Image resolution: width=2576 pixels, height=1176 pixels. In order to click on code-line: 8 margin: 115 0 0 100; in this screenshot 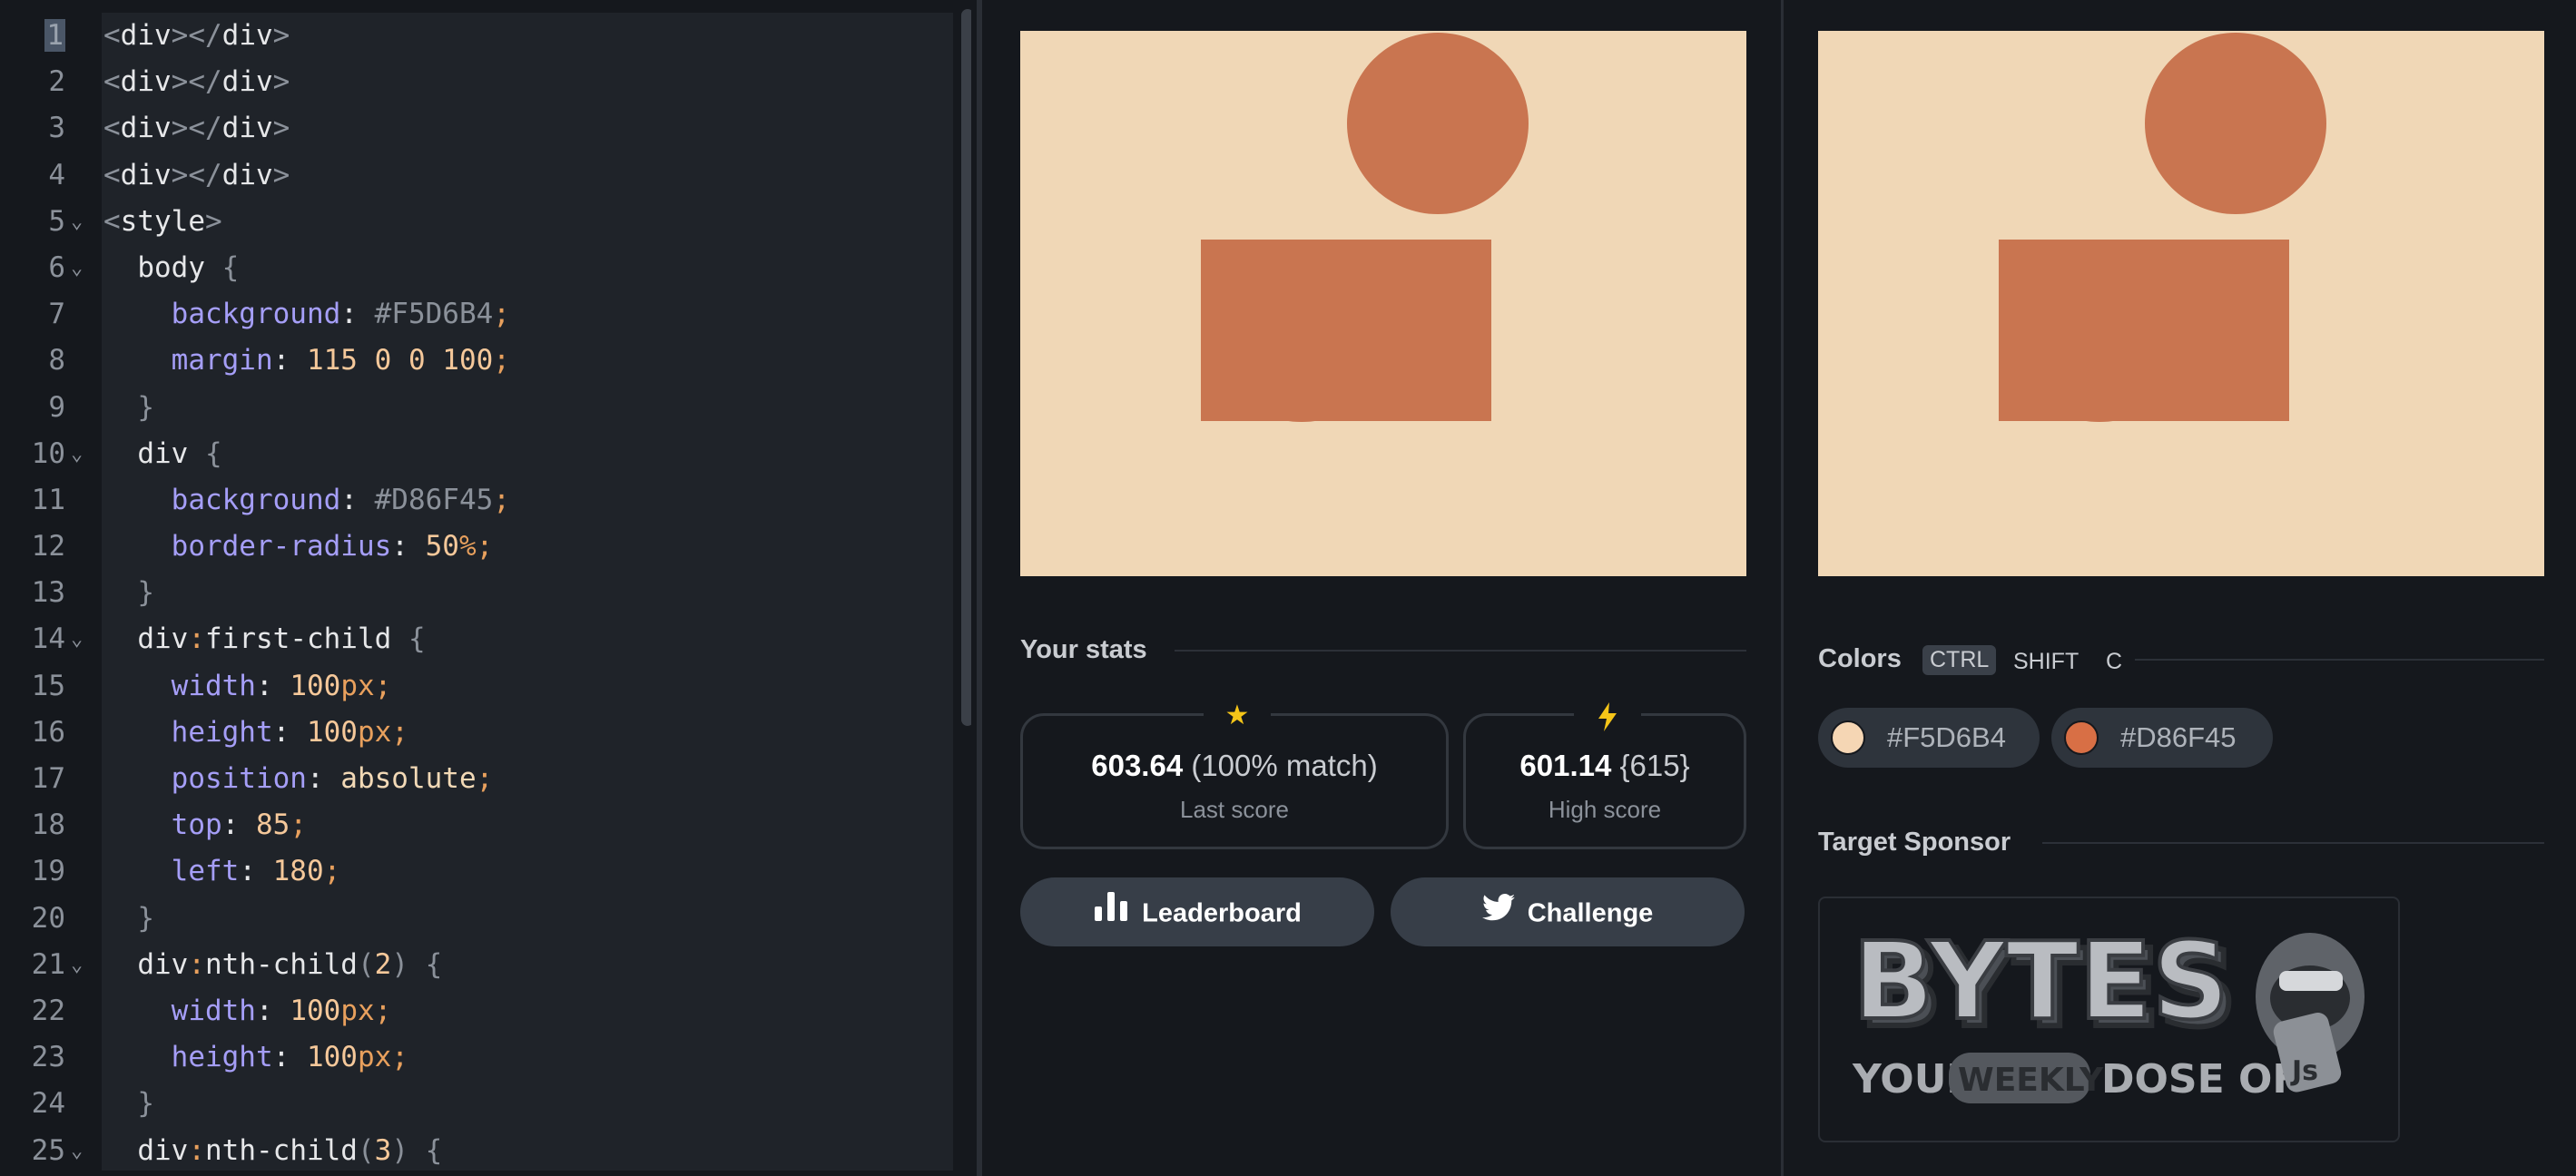, I will do `click(476, 361)`.